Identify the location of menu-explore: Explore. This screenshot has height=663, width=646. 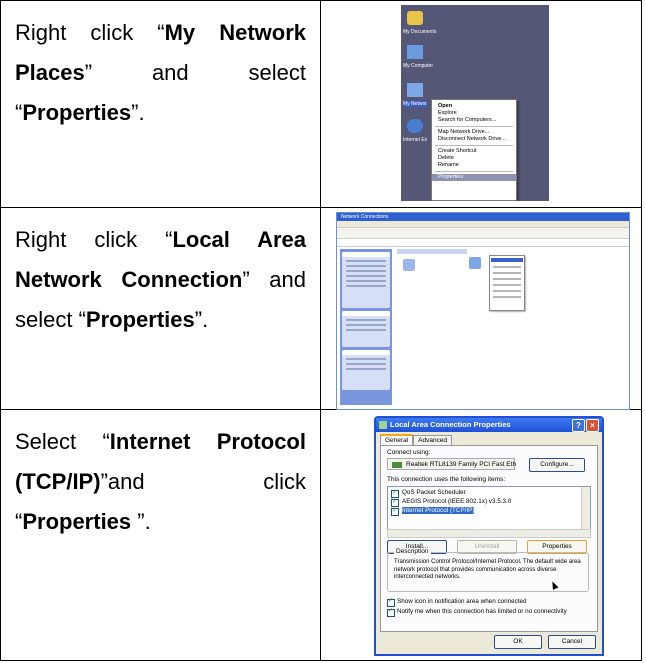
(474, 113).